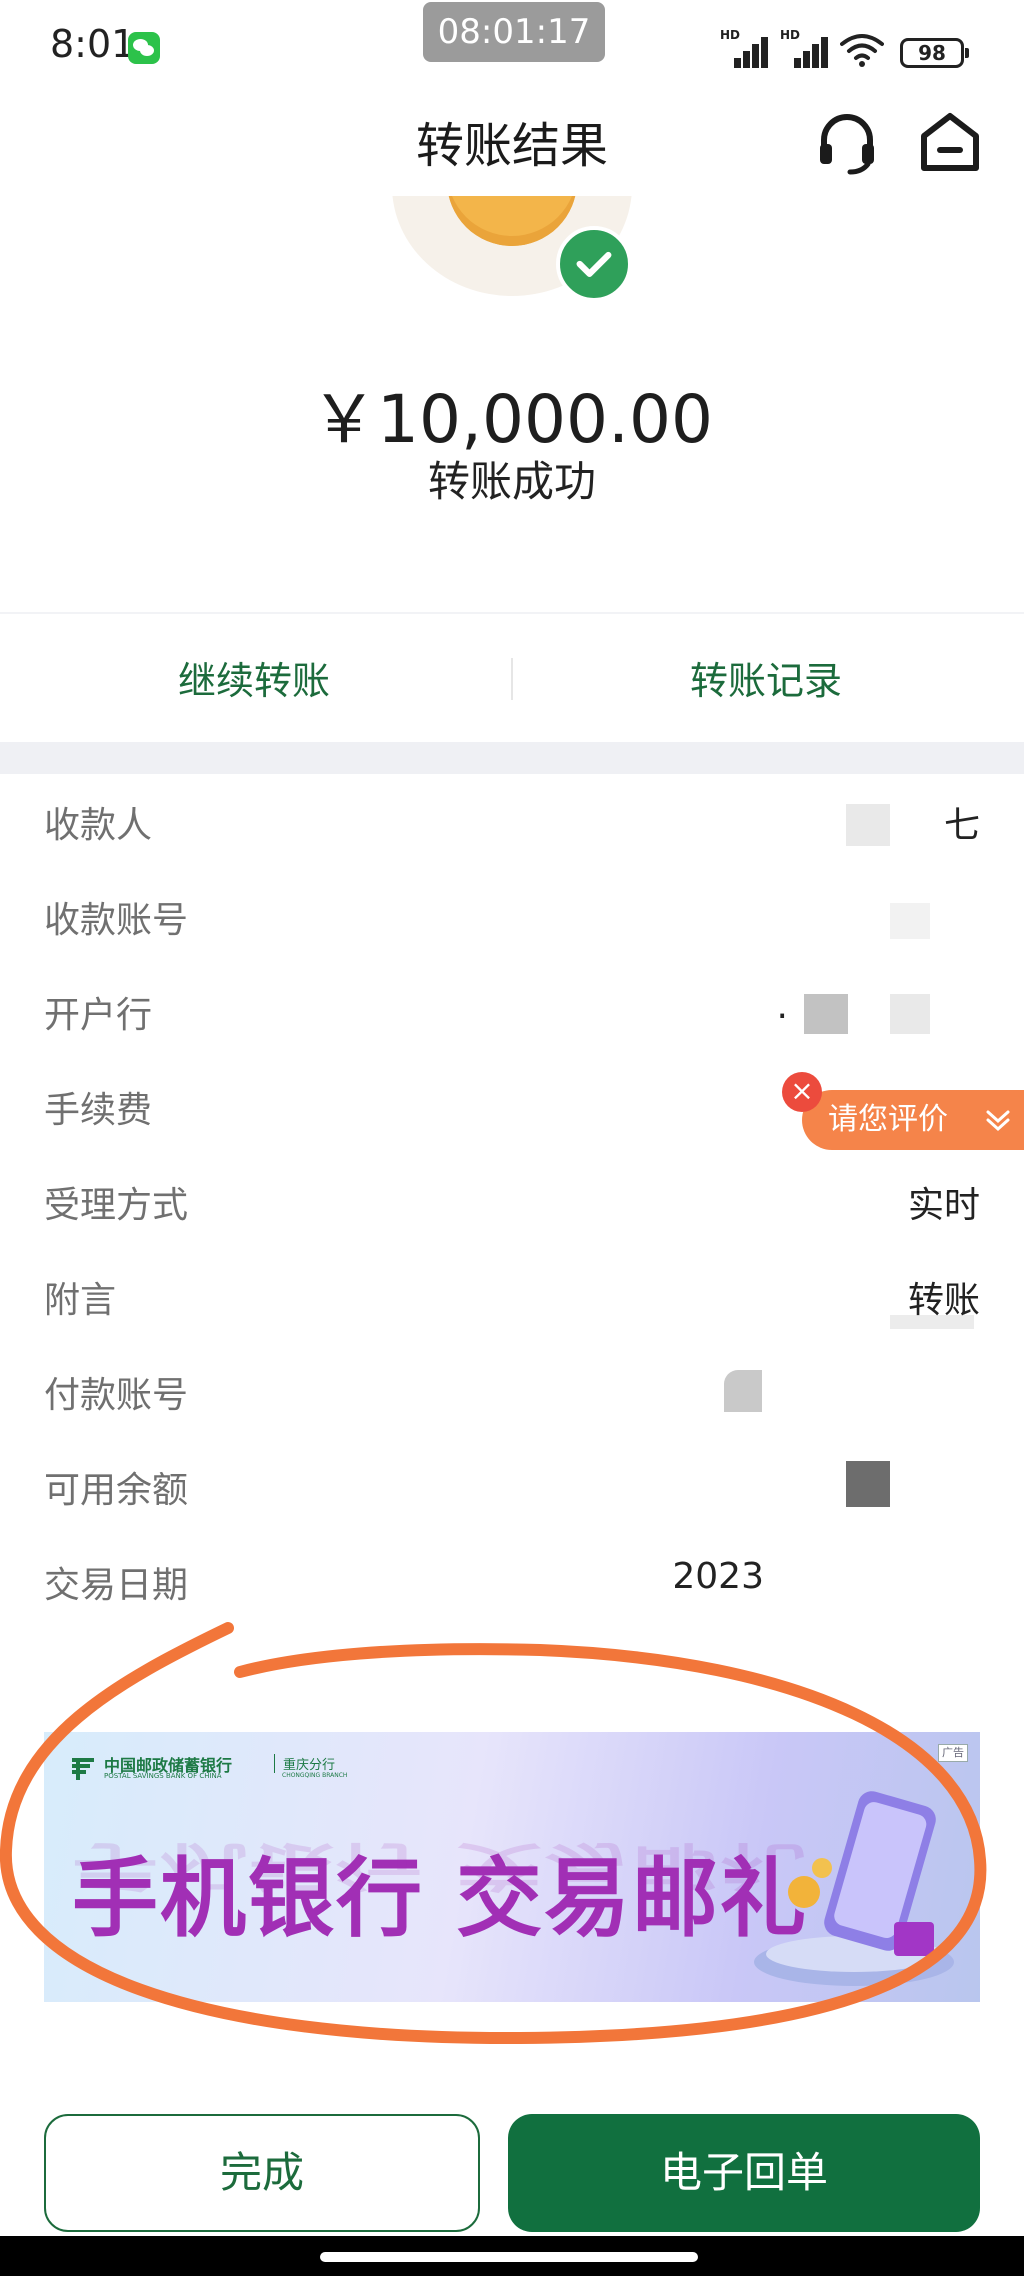 The image size is (1024, 2276). I want to click on detail-row-balance: 可用余额, so click(512, 1486).